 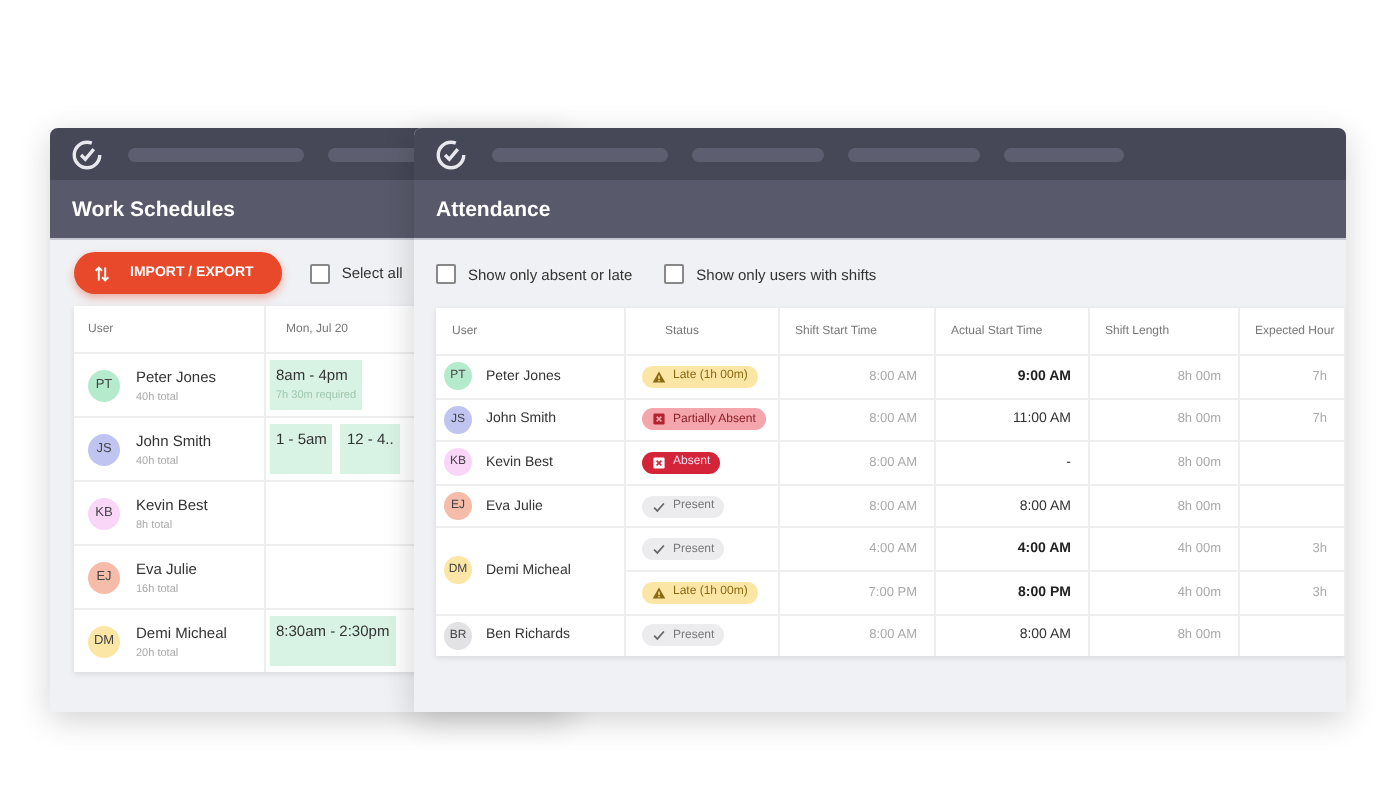 I want to click on sort-arrows-icon, so click(x=102, y=273).